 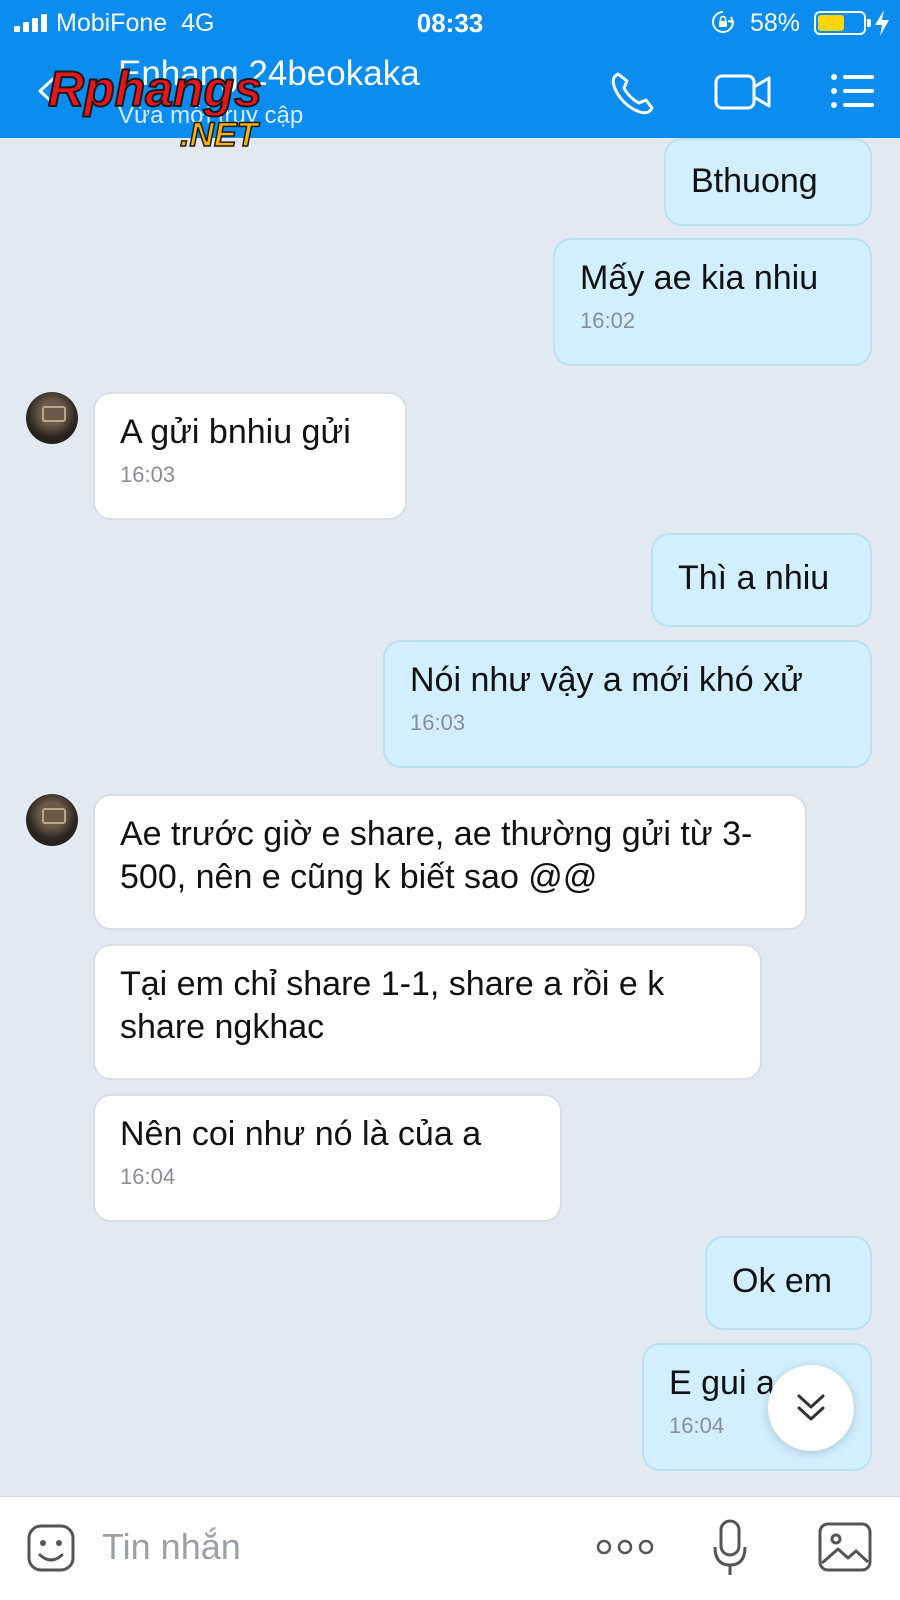 I want to click on message-bubble-outgoing: Thì a nhiu, so click(x=761, y=580).